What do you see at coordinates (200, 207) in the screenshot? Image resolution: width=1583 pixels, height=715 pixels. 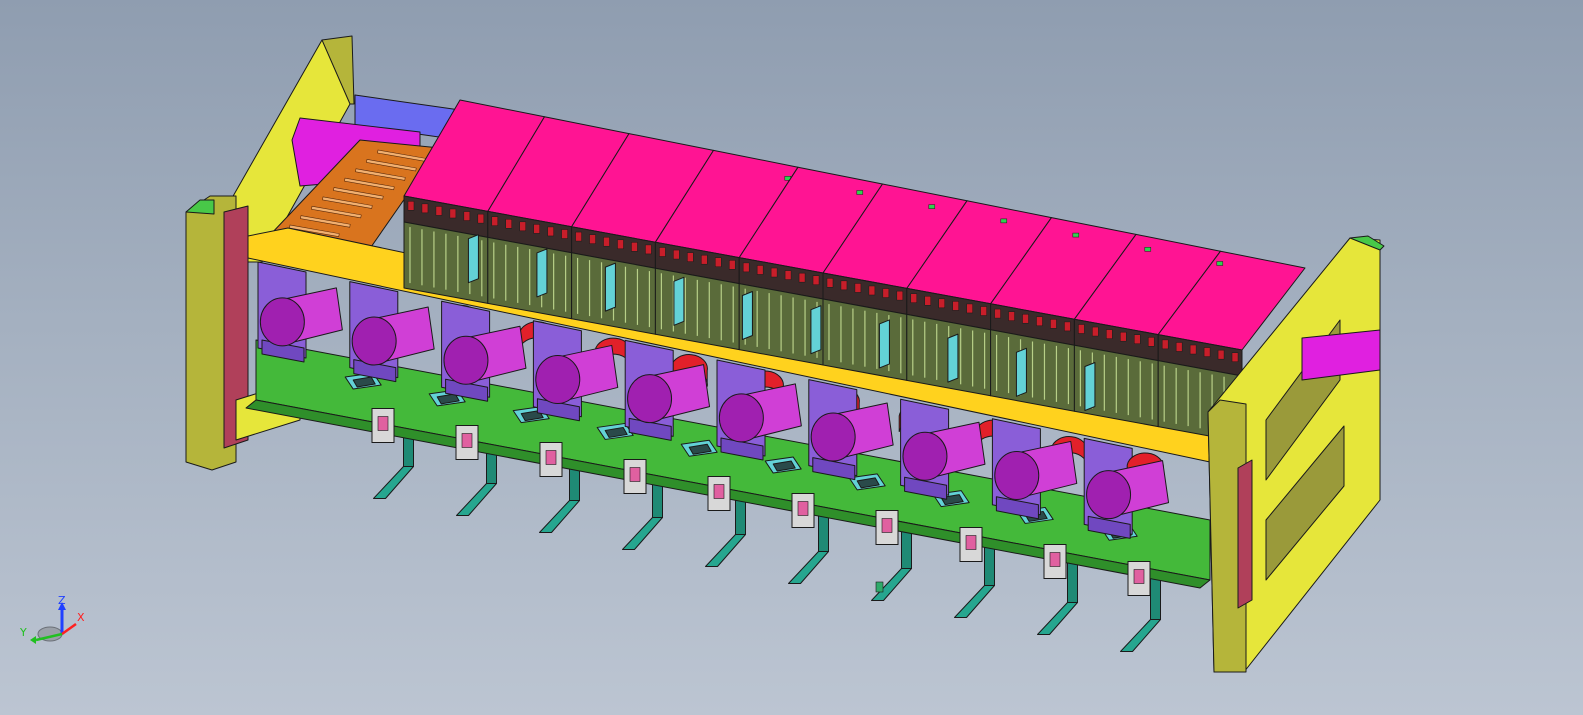 I see `left-frame-corner-cap` at bounding box center [200, 207].